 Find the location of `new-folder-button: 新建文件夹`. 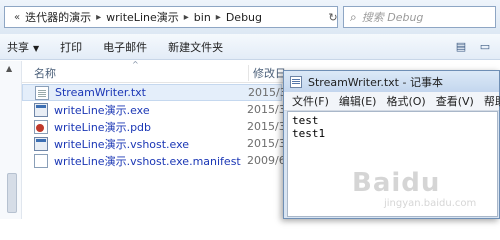

new-folder-button: 新建文件夹 is located at coordinates (199, 47).